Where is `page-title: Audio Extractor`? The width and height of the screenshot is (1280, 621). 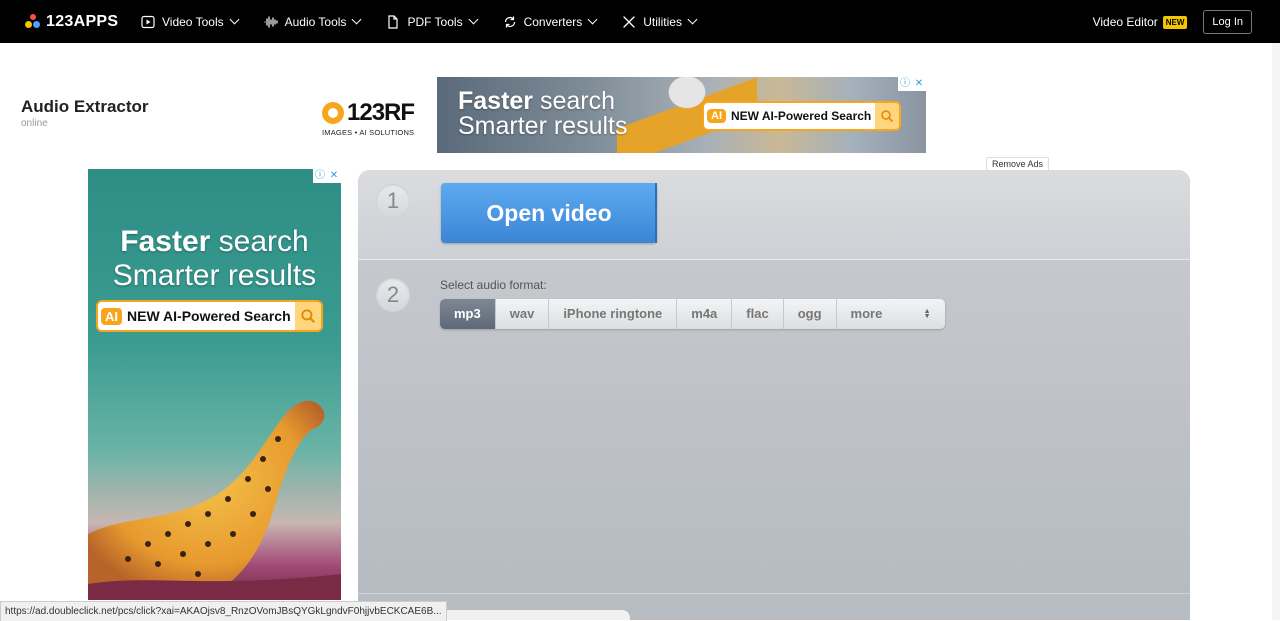
page-title: Audio Extractor is located at coordinates (85, 106).